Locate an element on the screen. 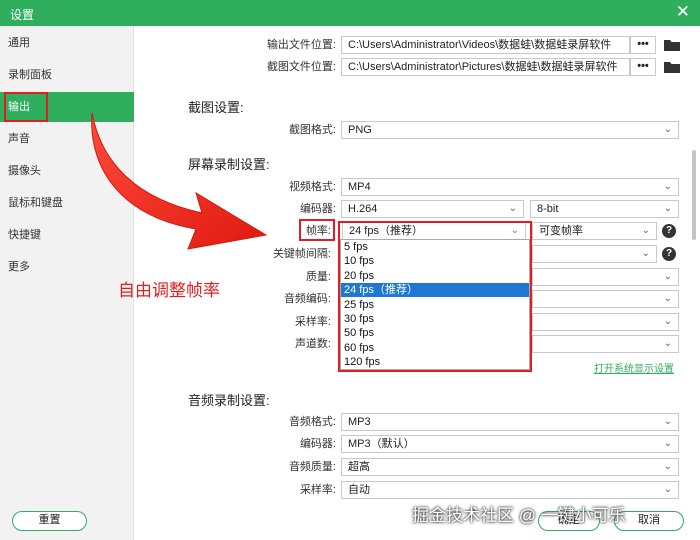 Image resolution: width=700 pixels, height=540 pixels. framerate-option: 50 fps is located at coordinates (435, 333).